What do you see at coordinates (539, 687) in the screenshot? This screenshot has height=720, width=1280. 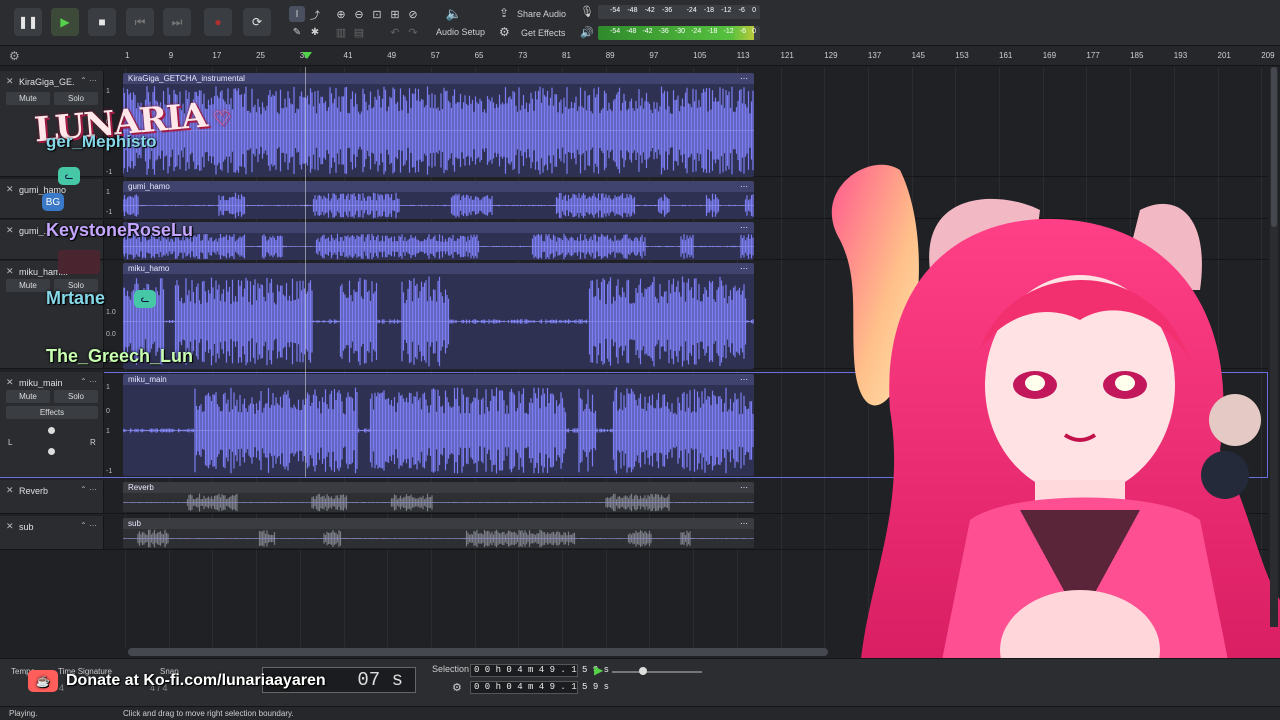 I see `selection-end-field: 0 0 h 0 4 m 4 9 . 1 5 9 s` at bounding box center [539, 687].